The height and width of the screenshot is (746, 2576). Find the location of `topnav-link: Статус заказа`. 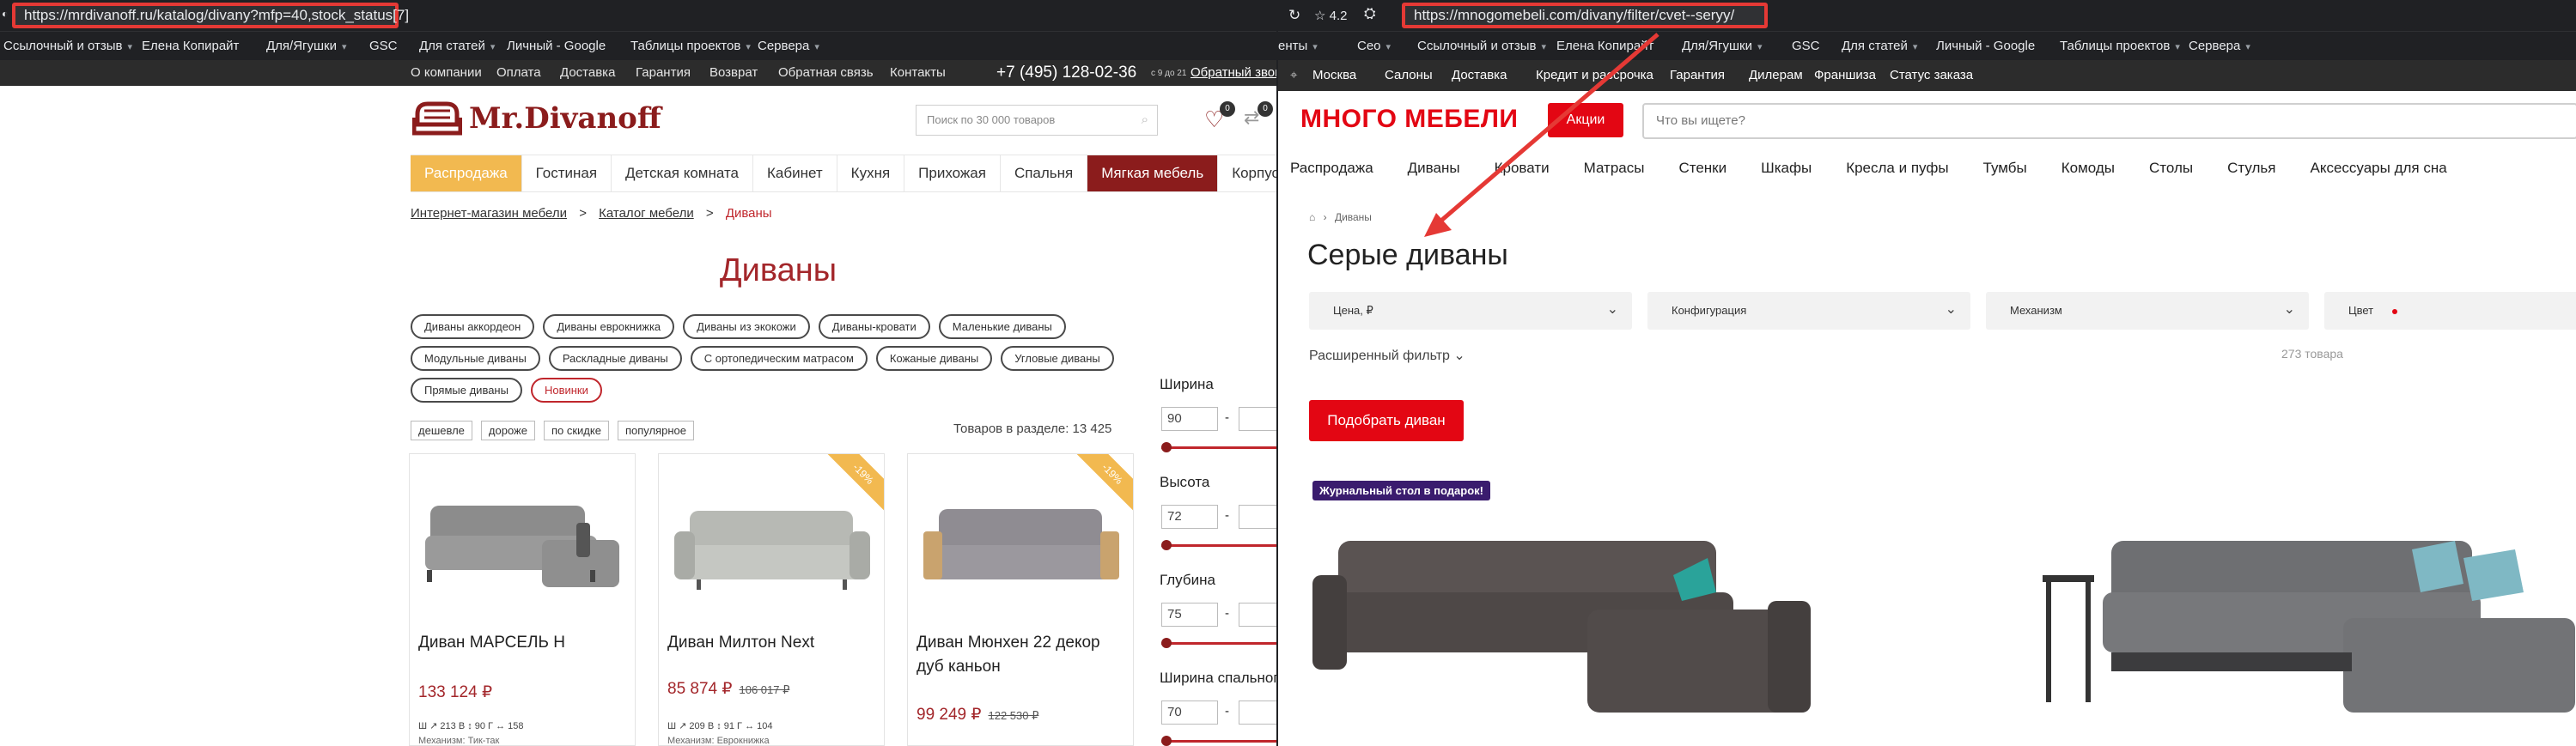

topnav-link: Статус заказа is located at coordinates (1931, 75).